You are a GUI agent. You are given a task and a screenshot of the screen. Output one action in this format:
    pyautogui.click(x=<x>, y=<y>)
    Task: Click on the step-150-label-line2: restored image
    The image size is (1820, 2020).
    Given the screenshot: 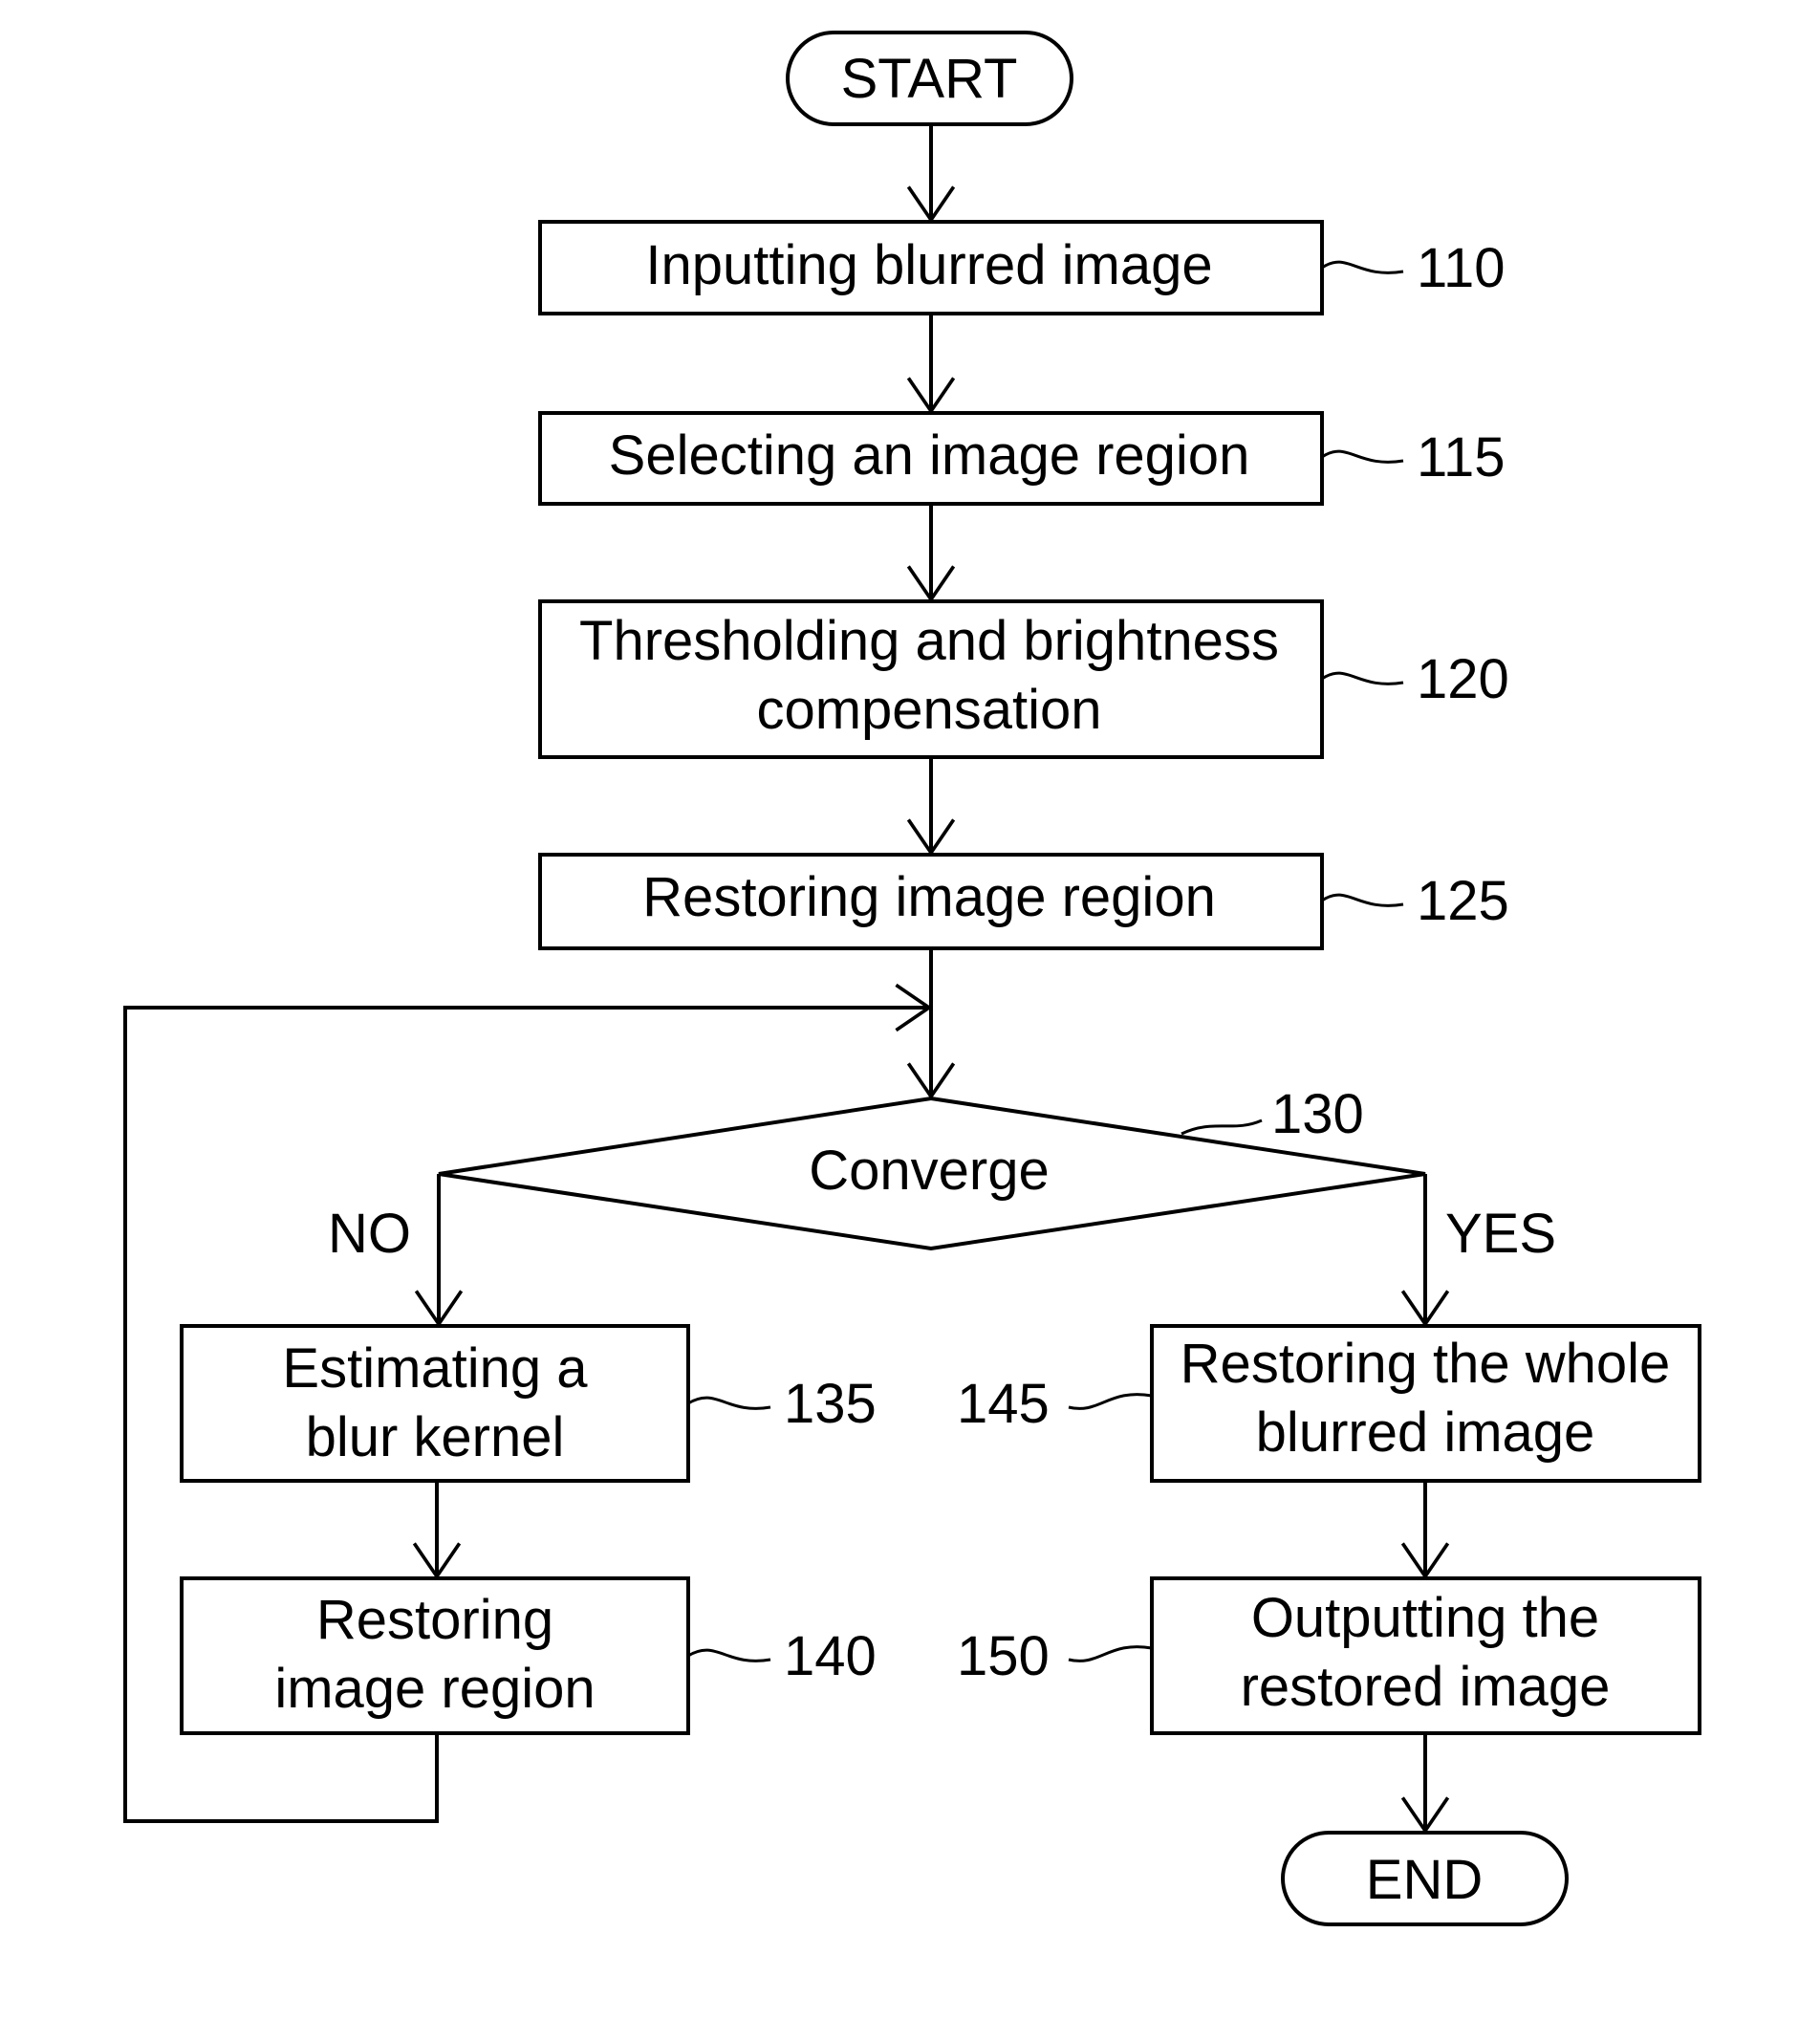 What is the action you would take?
    pyautogui.click(x=1426, y=1687)
    